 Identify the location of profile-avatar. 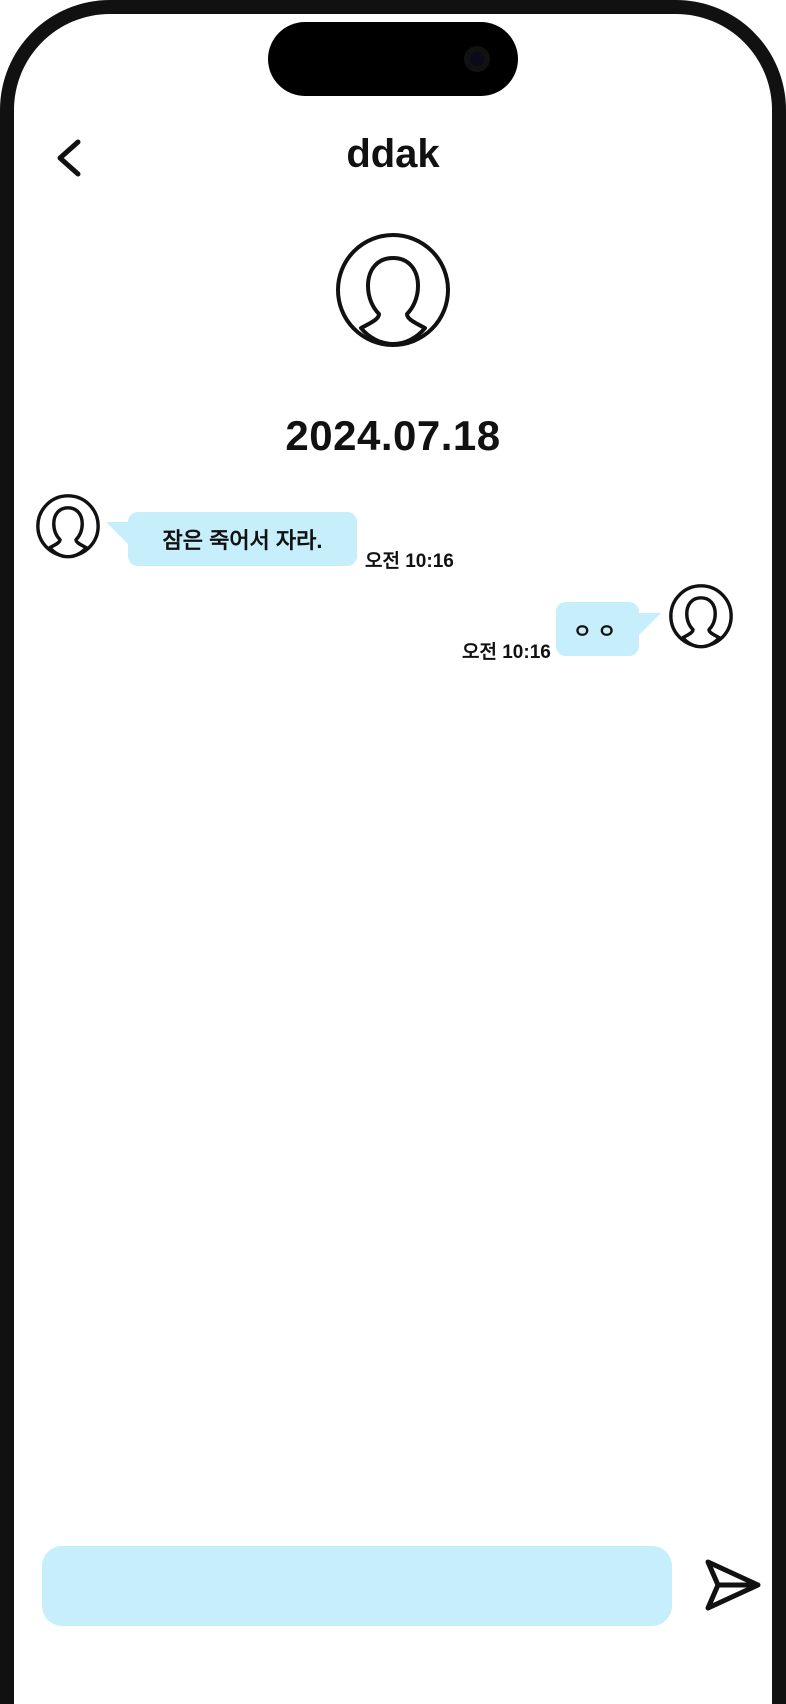
(393, 290).